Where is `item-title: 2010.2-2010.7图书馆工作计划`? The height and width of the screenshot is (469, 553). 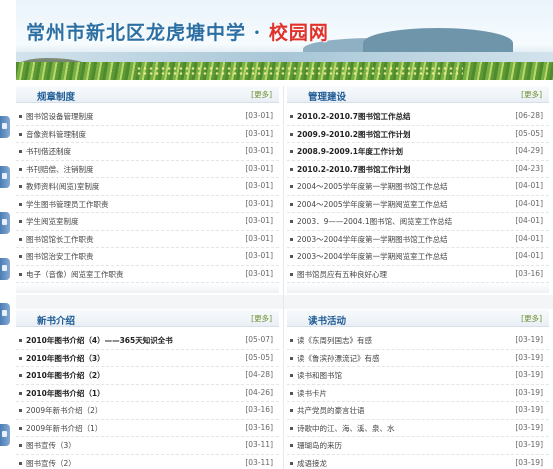
item-title: 2010.2-2010.7图书馆工作计划 is located at coordinates (354, 169).